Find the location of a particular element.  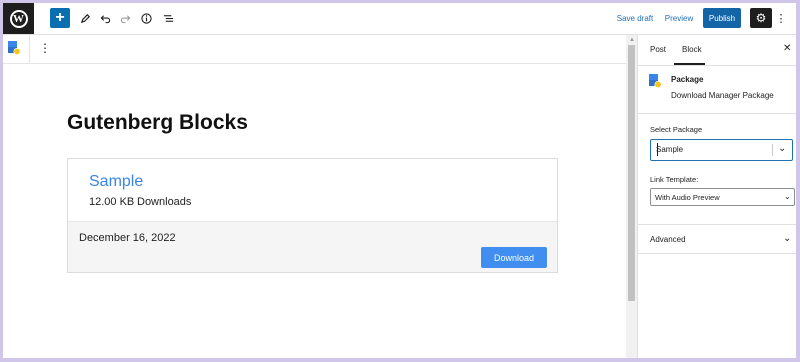

block-toolbar: ⋮ is located at coordinates (314, 49).